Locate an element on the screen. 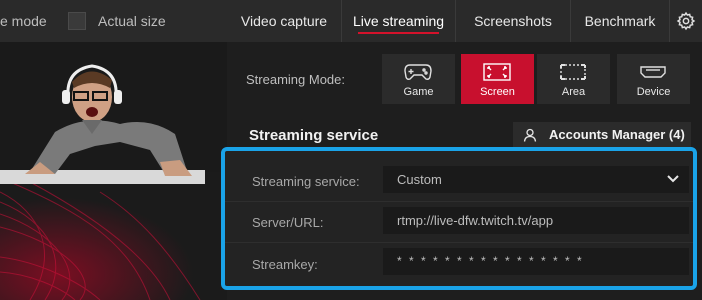 Image resolution: width=702 pixels, height=300 pixels. server-url-value: rtmp://live-dfw.twitch.tv/app is located at coordinates (475, 220).